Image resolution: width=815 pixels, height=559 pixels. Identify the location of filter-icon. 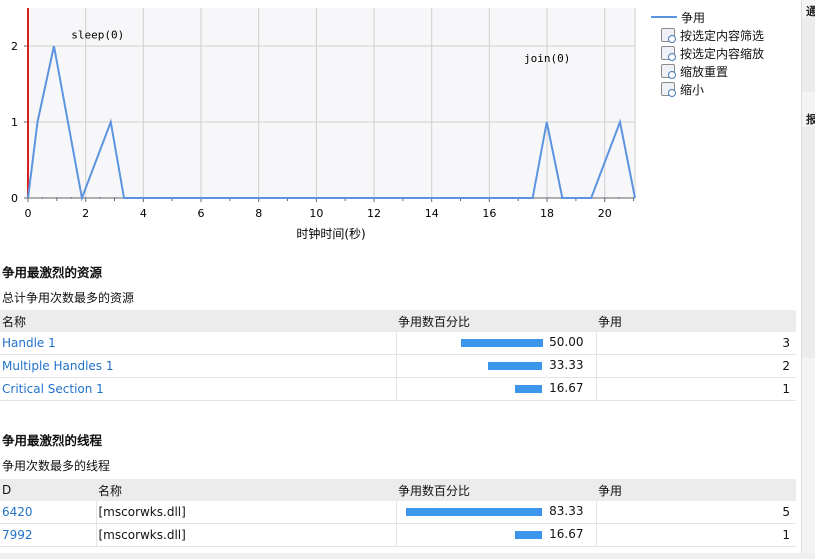
(668, 35).